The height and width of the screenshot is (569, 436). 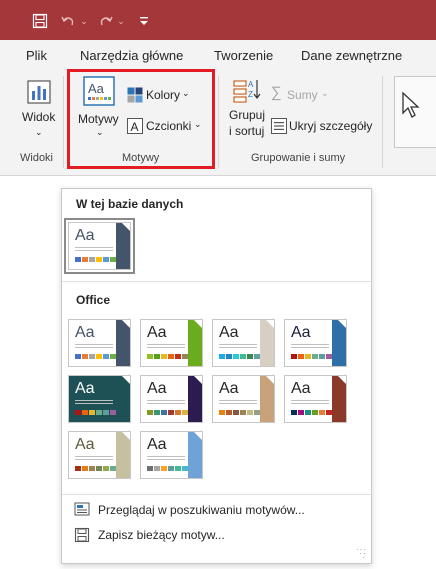 I want to click on totals-dropdown-icon: ⌄, so click(x=325, y=93).